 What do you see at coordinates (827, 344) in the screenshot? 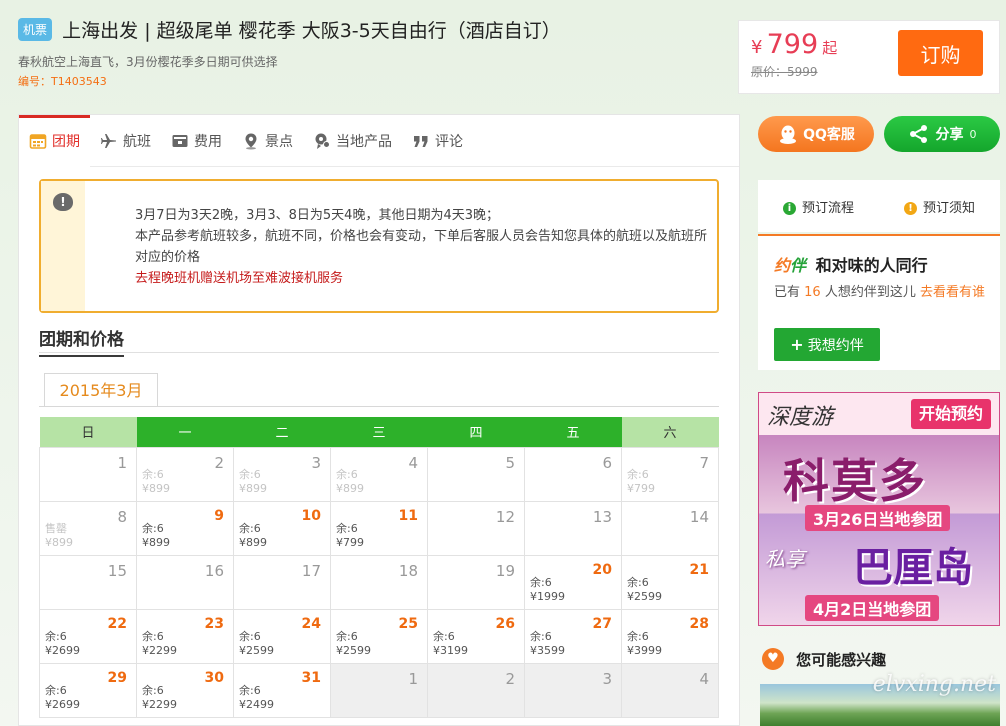
I see `find-companion-button: + 我想约伴` at bounding box center [827, 344].